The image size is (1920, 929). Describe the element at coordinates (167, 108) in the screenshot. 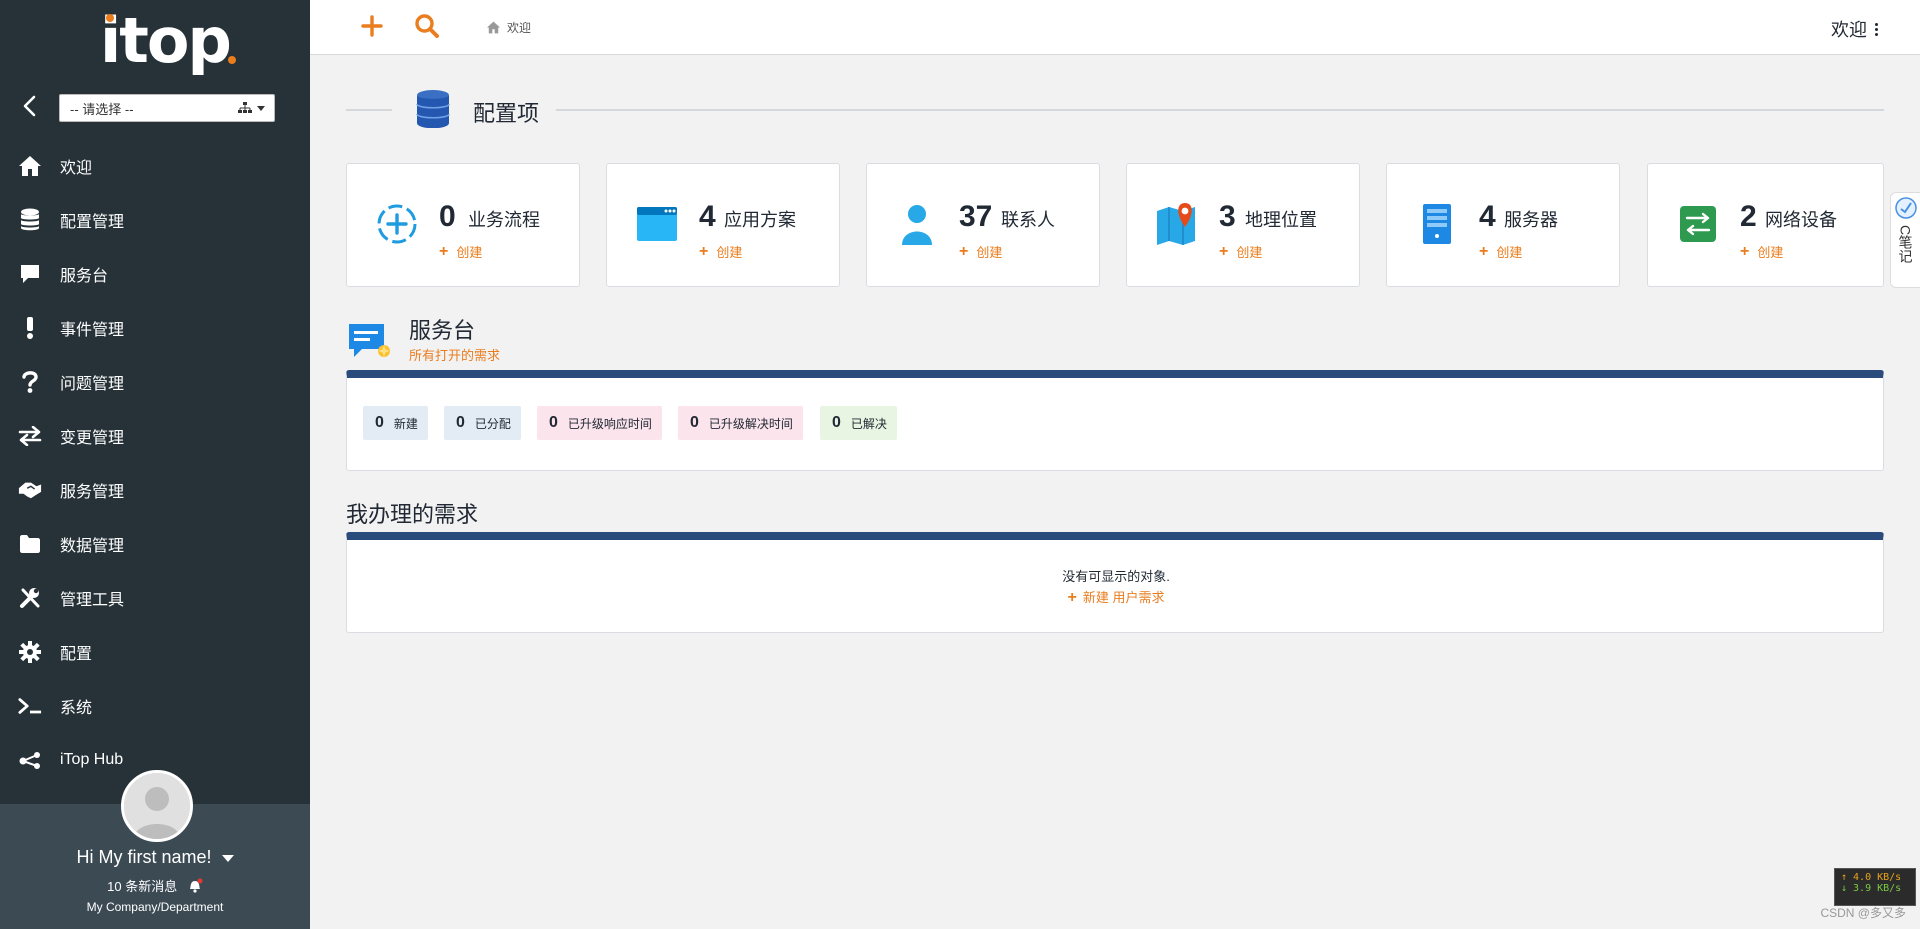

I see `organization-select: -- 请选择 --` at that location.